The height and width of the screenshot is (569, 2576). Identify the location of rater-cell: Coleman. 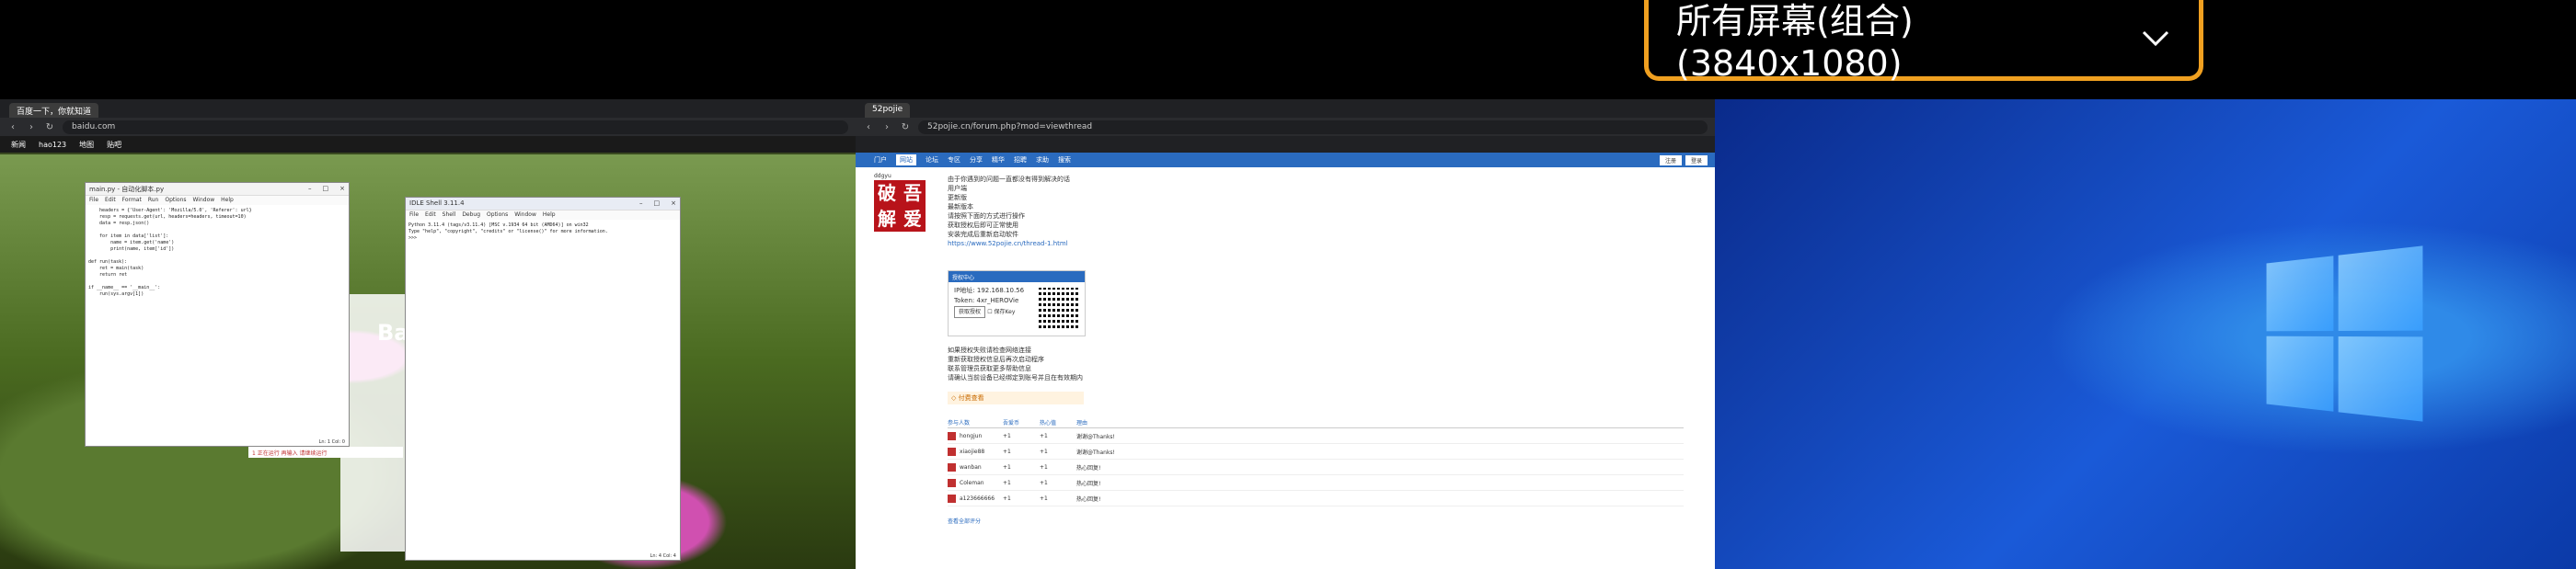
(975, 482).